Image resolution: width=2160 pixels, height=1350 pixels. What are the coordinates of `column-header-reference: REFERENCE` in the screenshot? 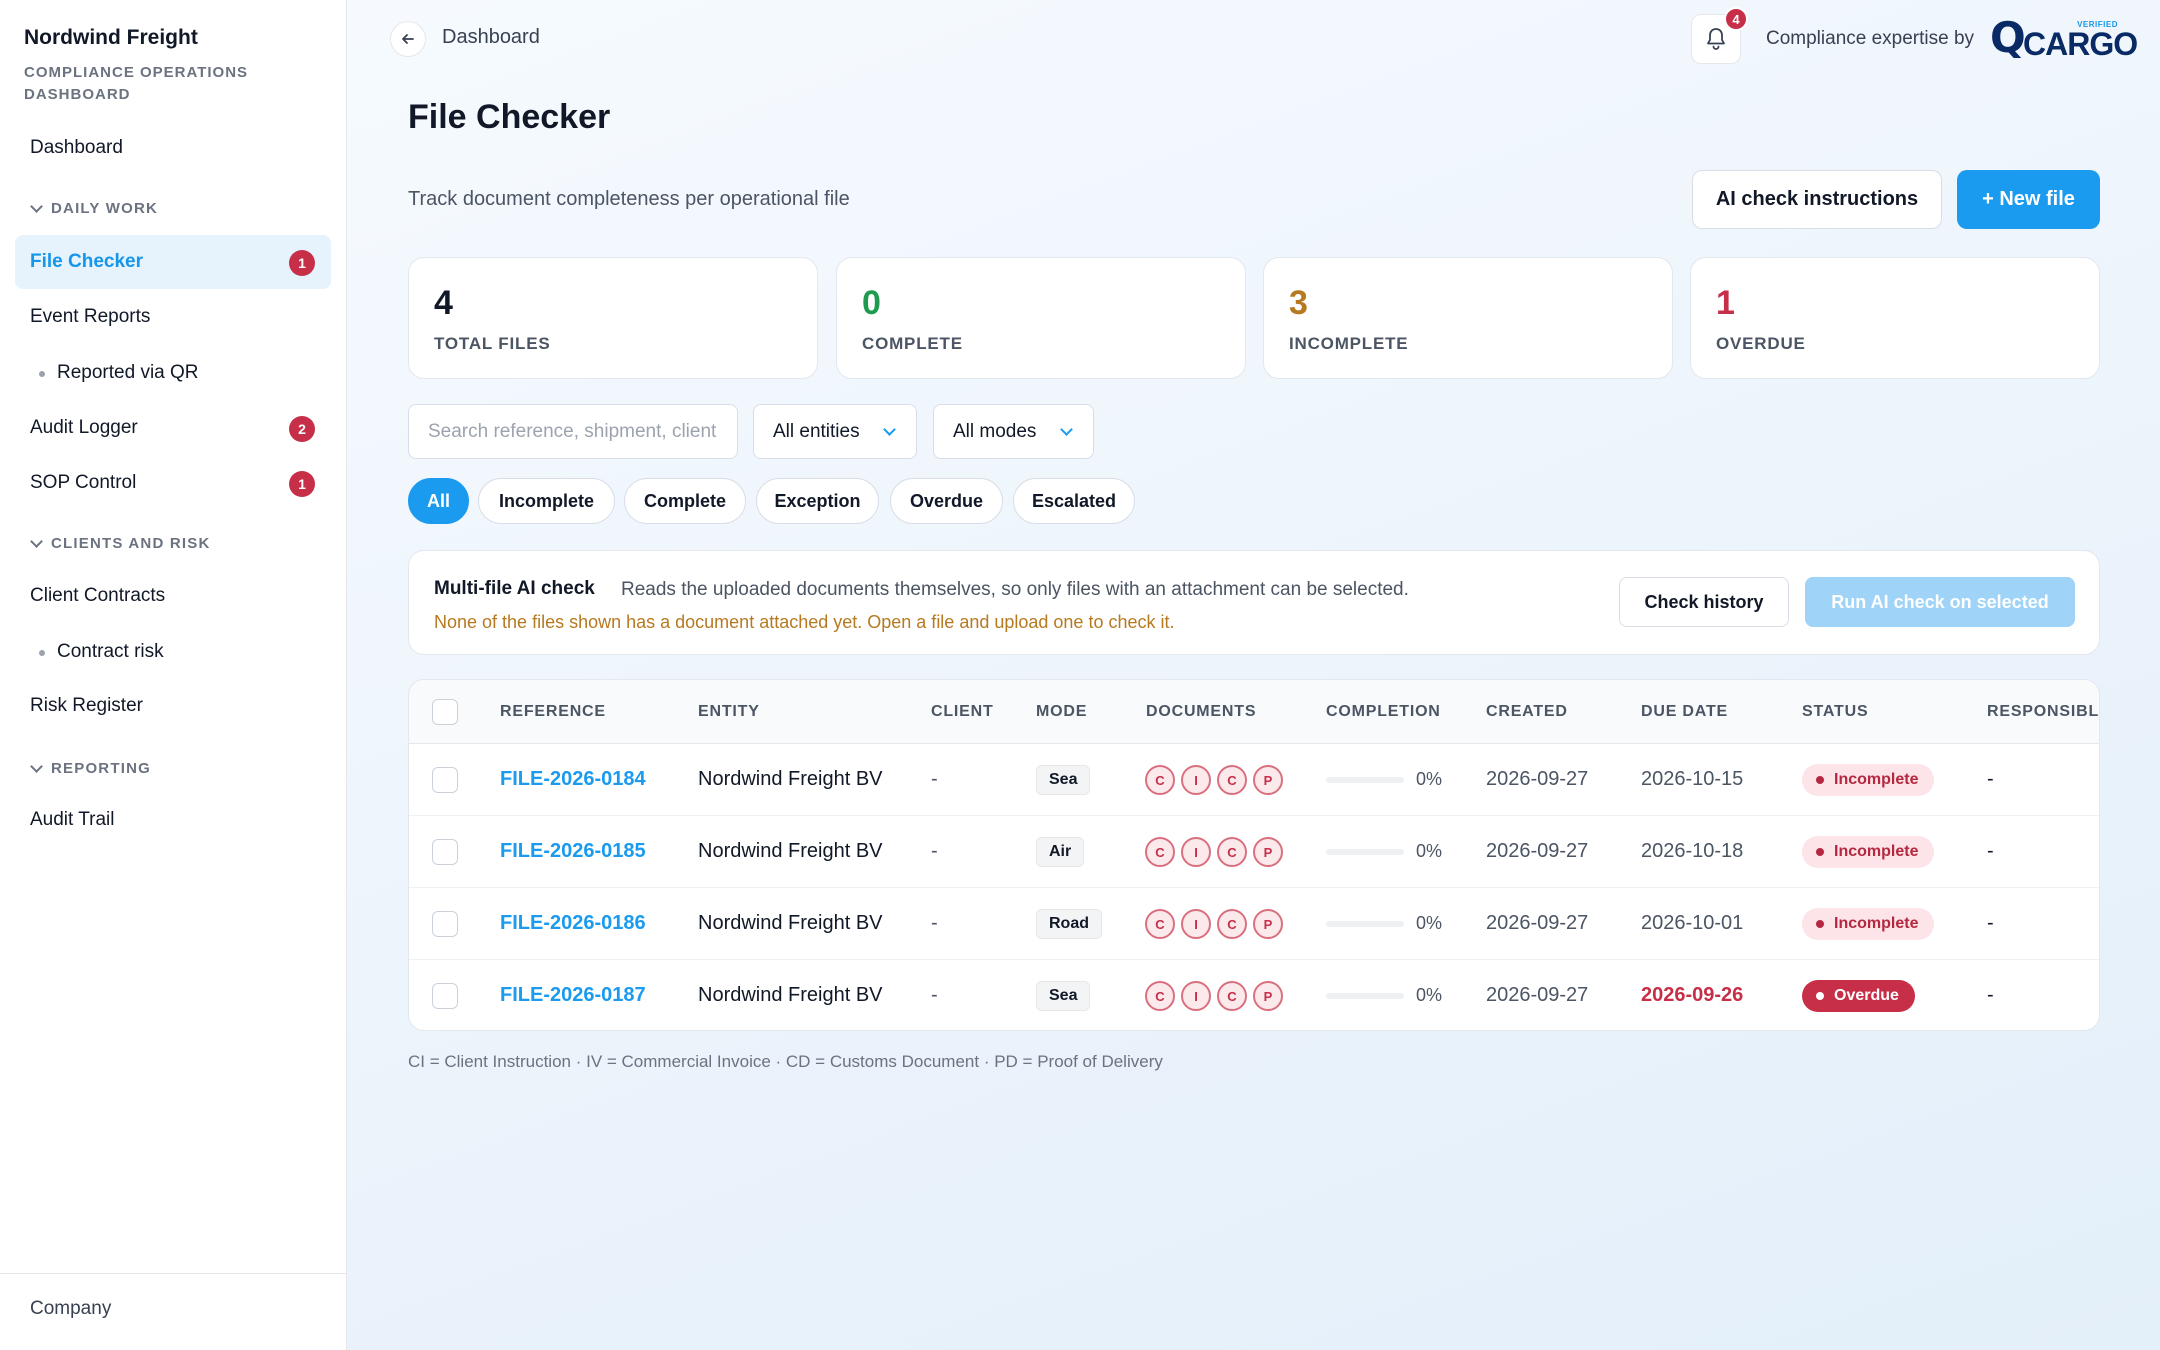 It's located at (553, 712).